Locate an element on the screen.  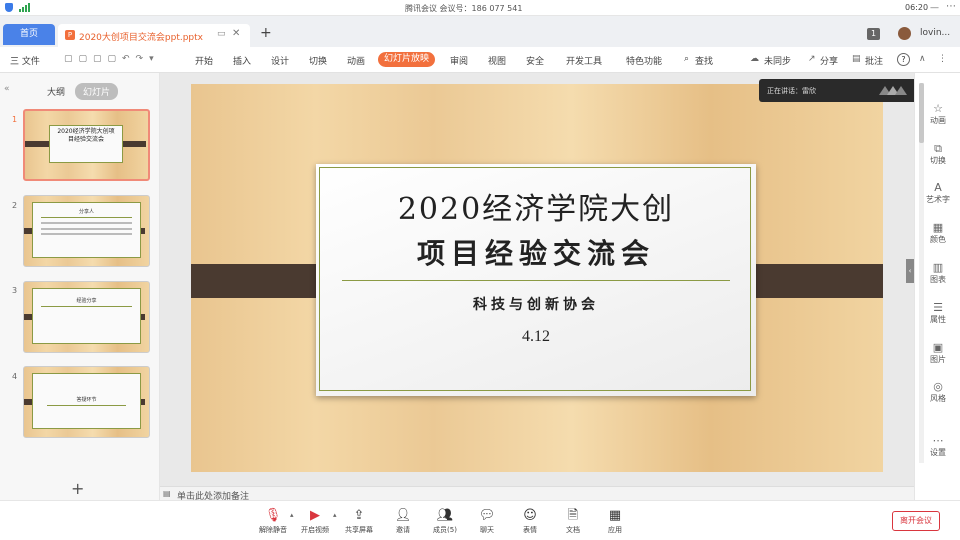
slide-title-line2: 项目经验交流会 is located at coordinates (536, 252).